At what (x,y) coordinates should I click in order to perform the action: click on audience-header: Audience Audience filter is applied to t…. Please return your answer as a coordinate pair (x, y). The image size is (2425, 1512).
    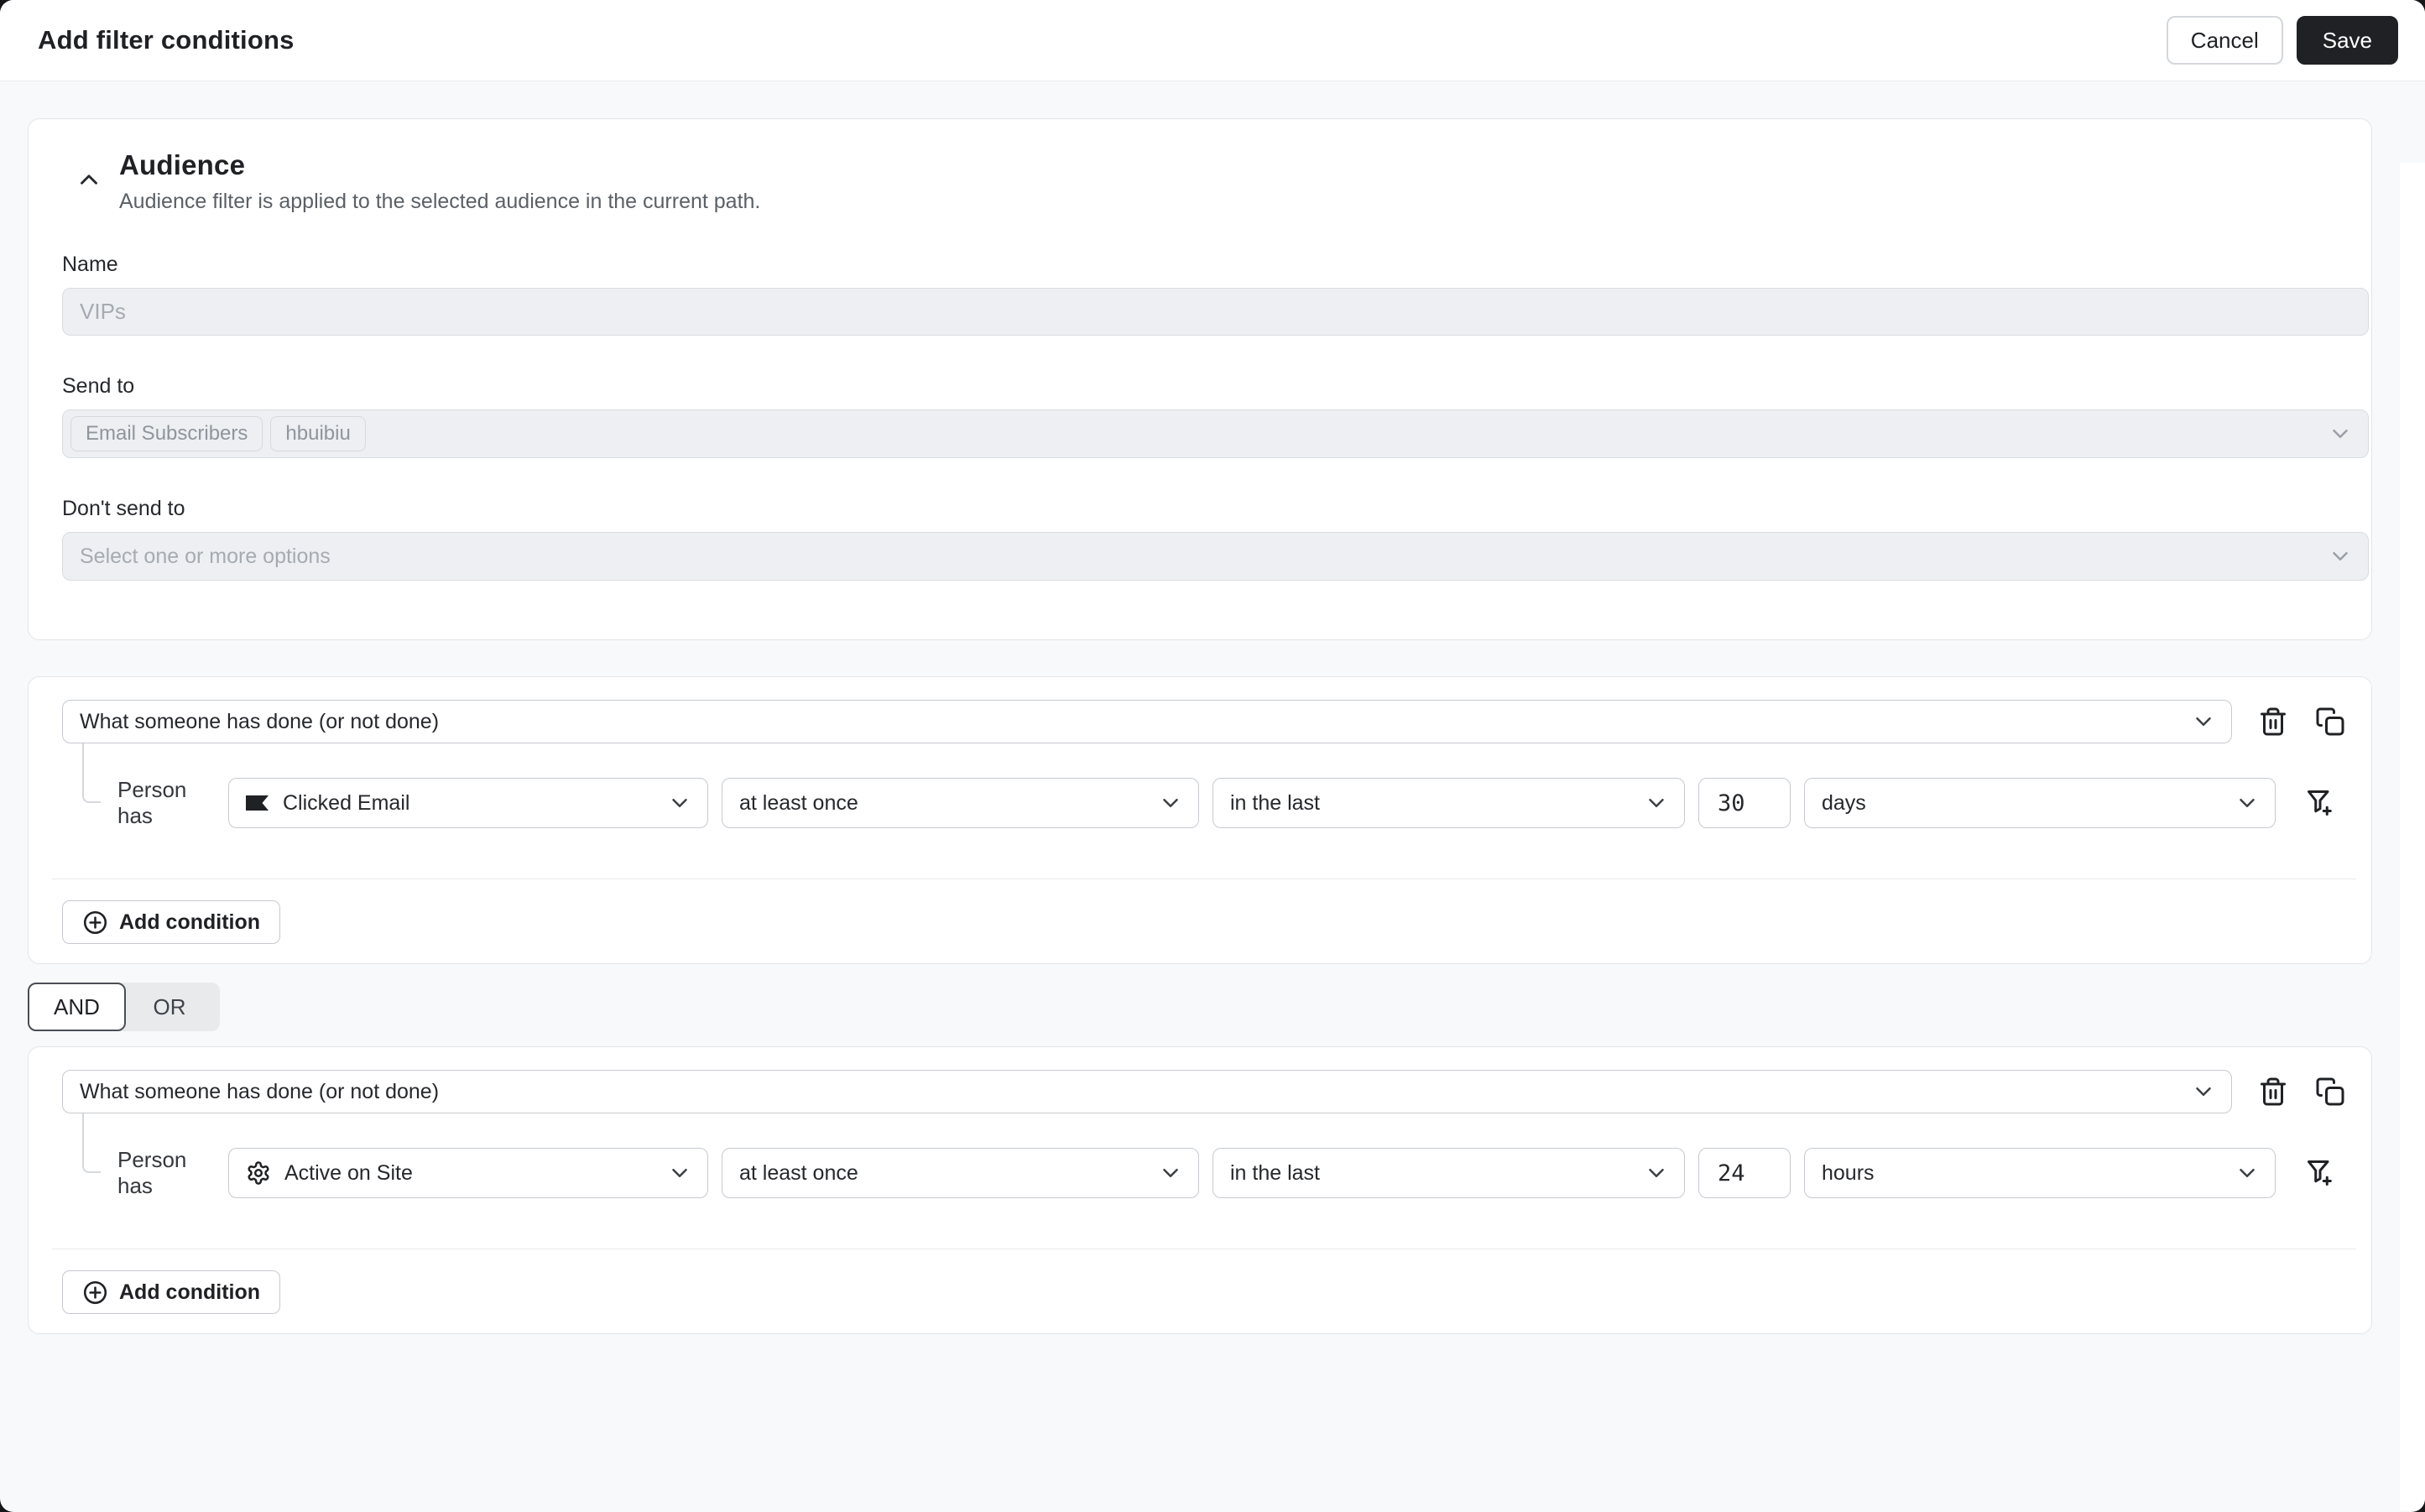
    Looking at the image, I should click on (1202, 182).